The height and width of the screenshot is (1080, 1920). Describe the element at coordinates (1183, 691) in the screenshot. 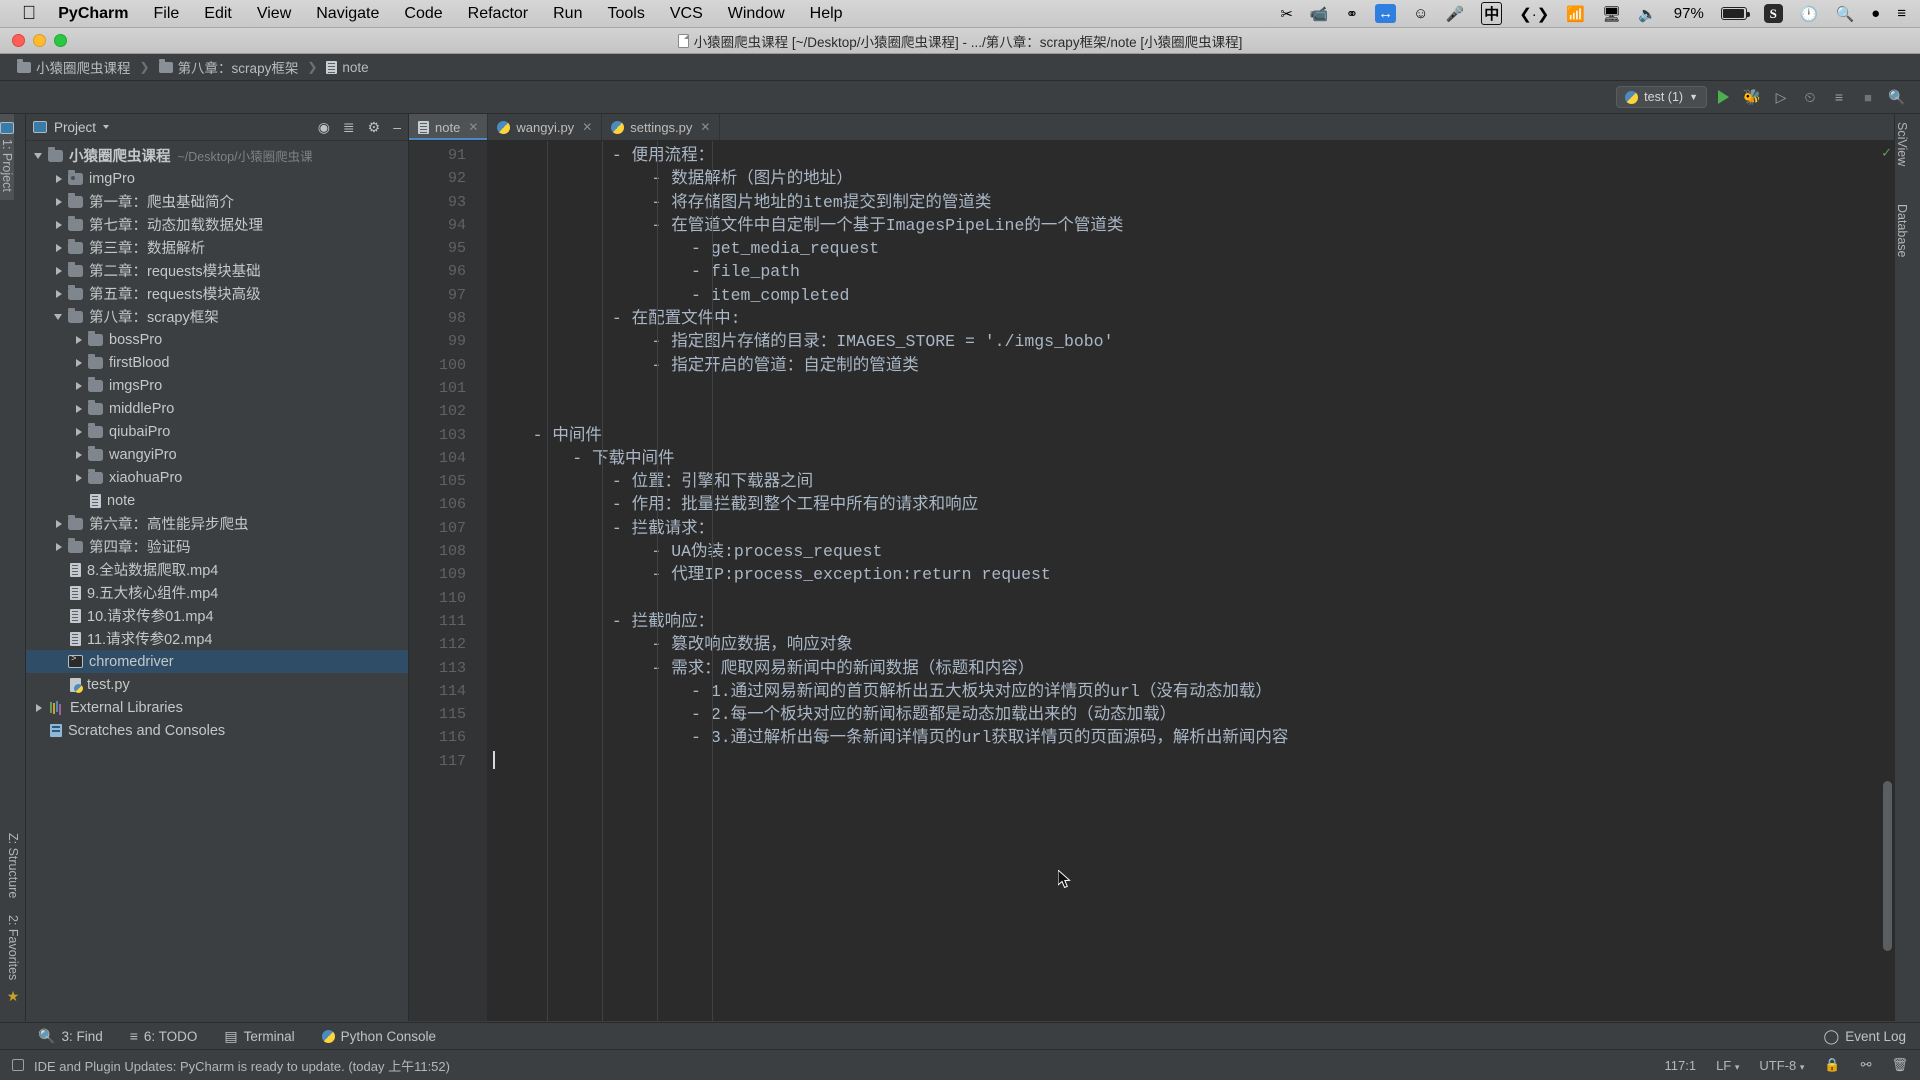

I see `code-line: - 1.通过网易新闻的首页解析出五大板块对应的详情页的url（没有动态加载）` at that location.